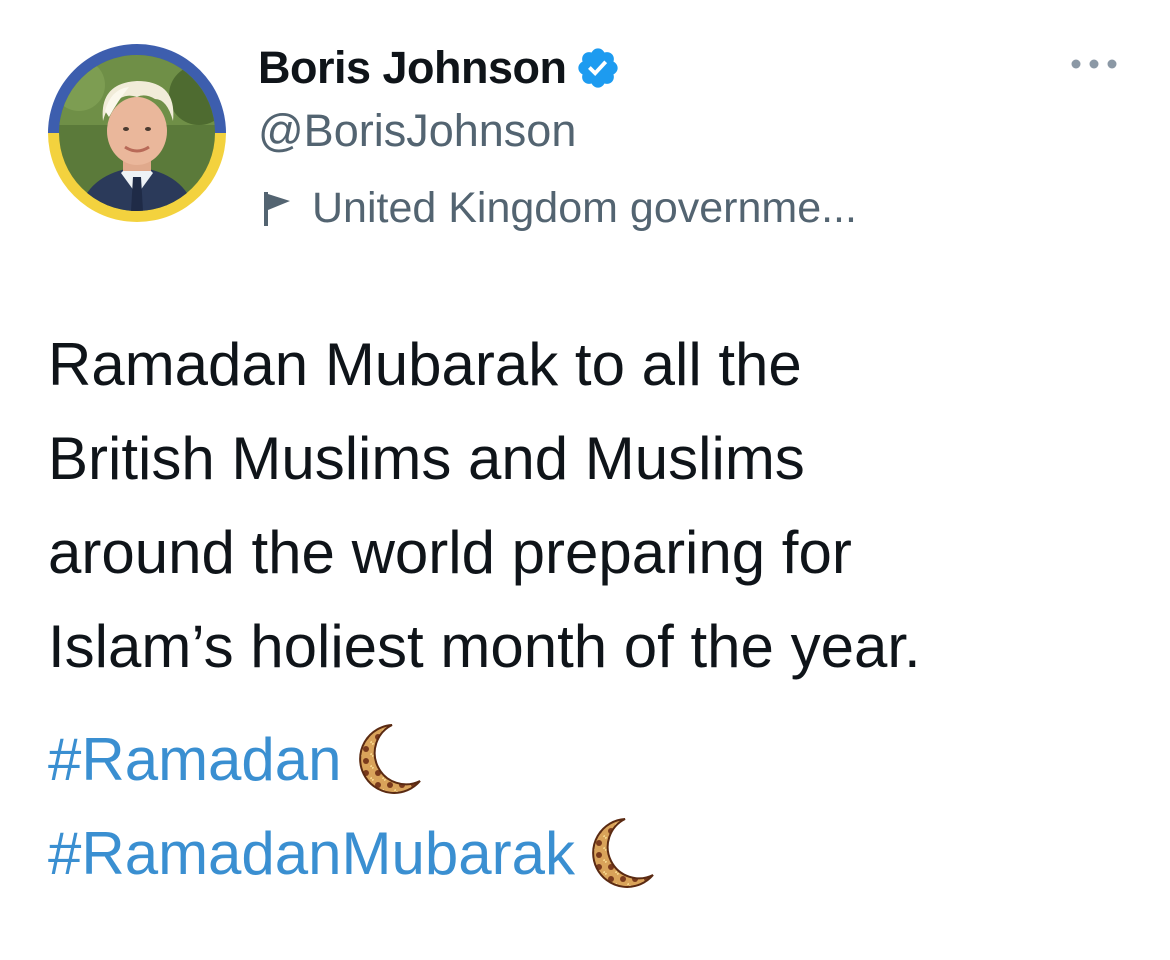  I want to click on display-name: Boris Johnson, so click(412, 68).